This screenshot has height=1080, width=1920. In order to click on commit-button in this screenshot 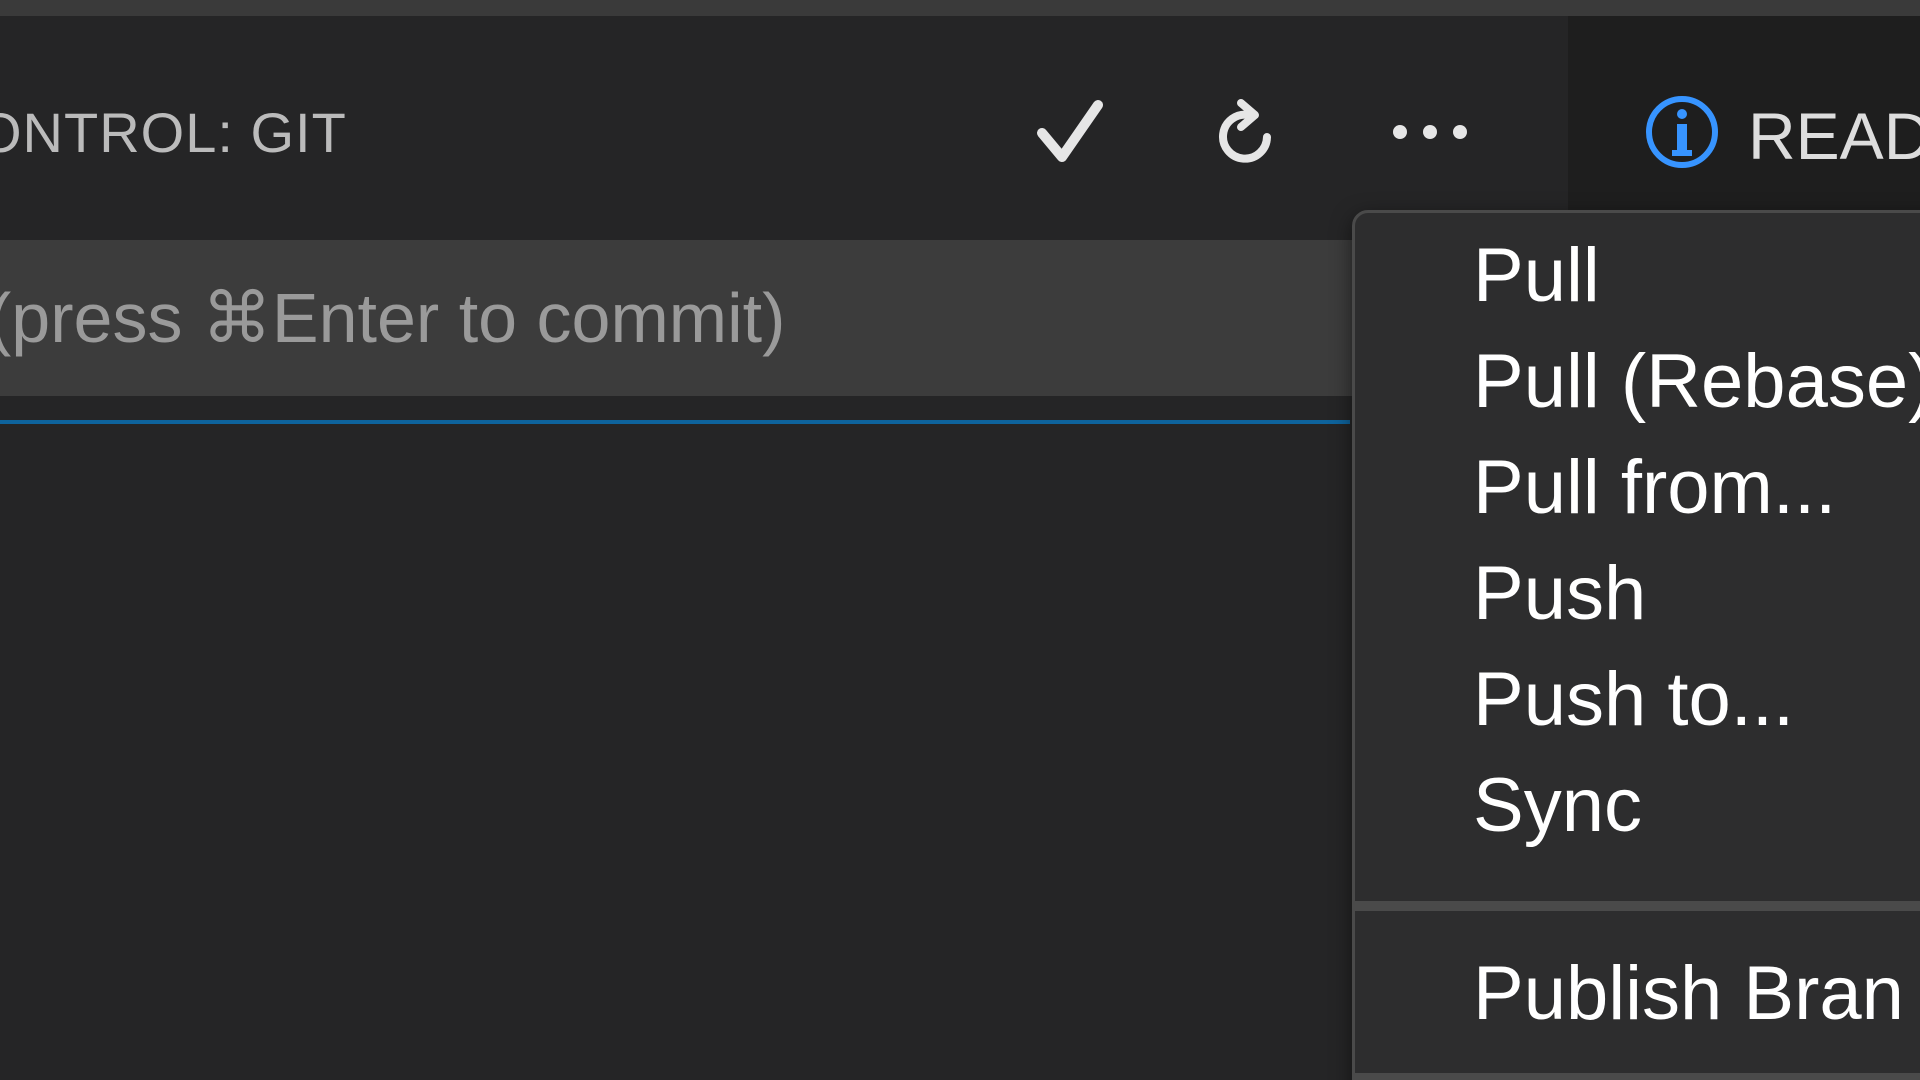, I will do `click(1070, 133)`.